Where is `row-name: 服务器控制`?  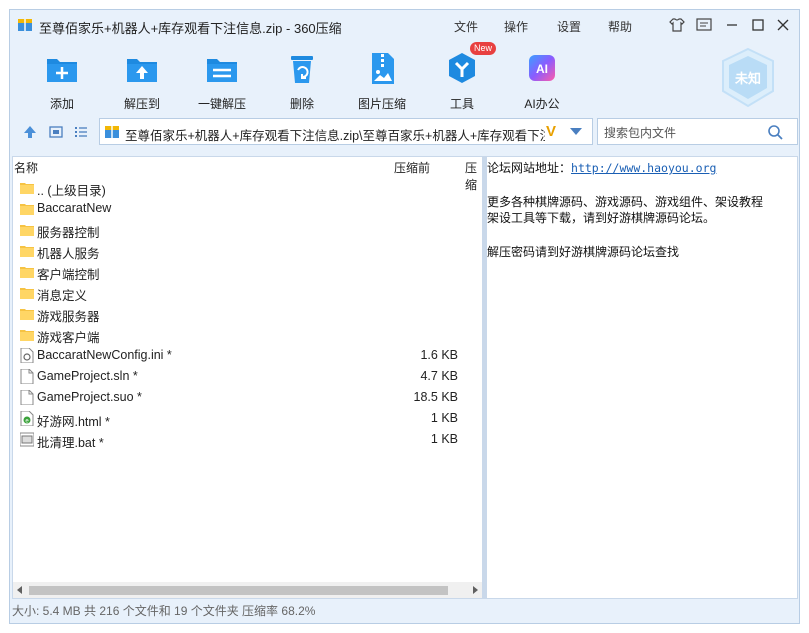
row-name: 服务器控制 is located at coordinates (68, 233).